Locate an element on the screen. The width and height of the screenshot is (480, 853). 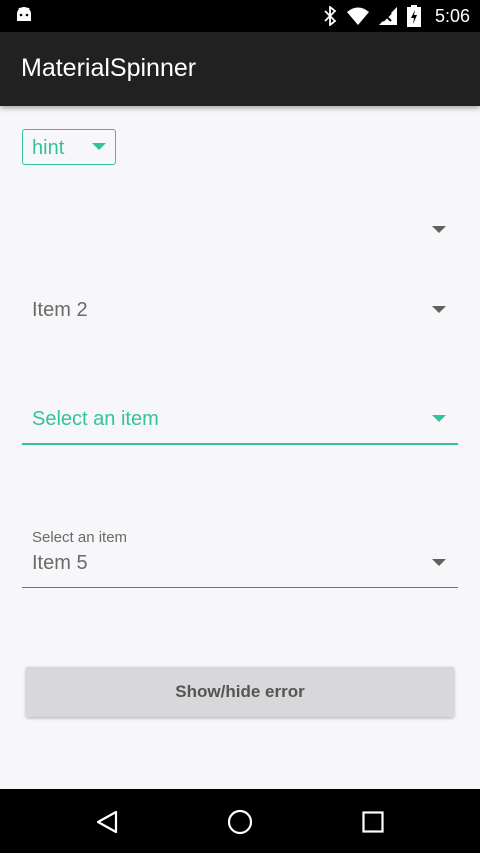
battery-icon is located at coordinates (413, 16).